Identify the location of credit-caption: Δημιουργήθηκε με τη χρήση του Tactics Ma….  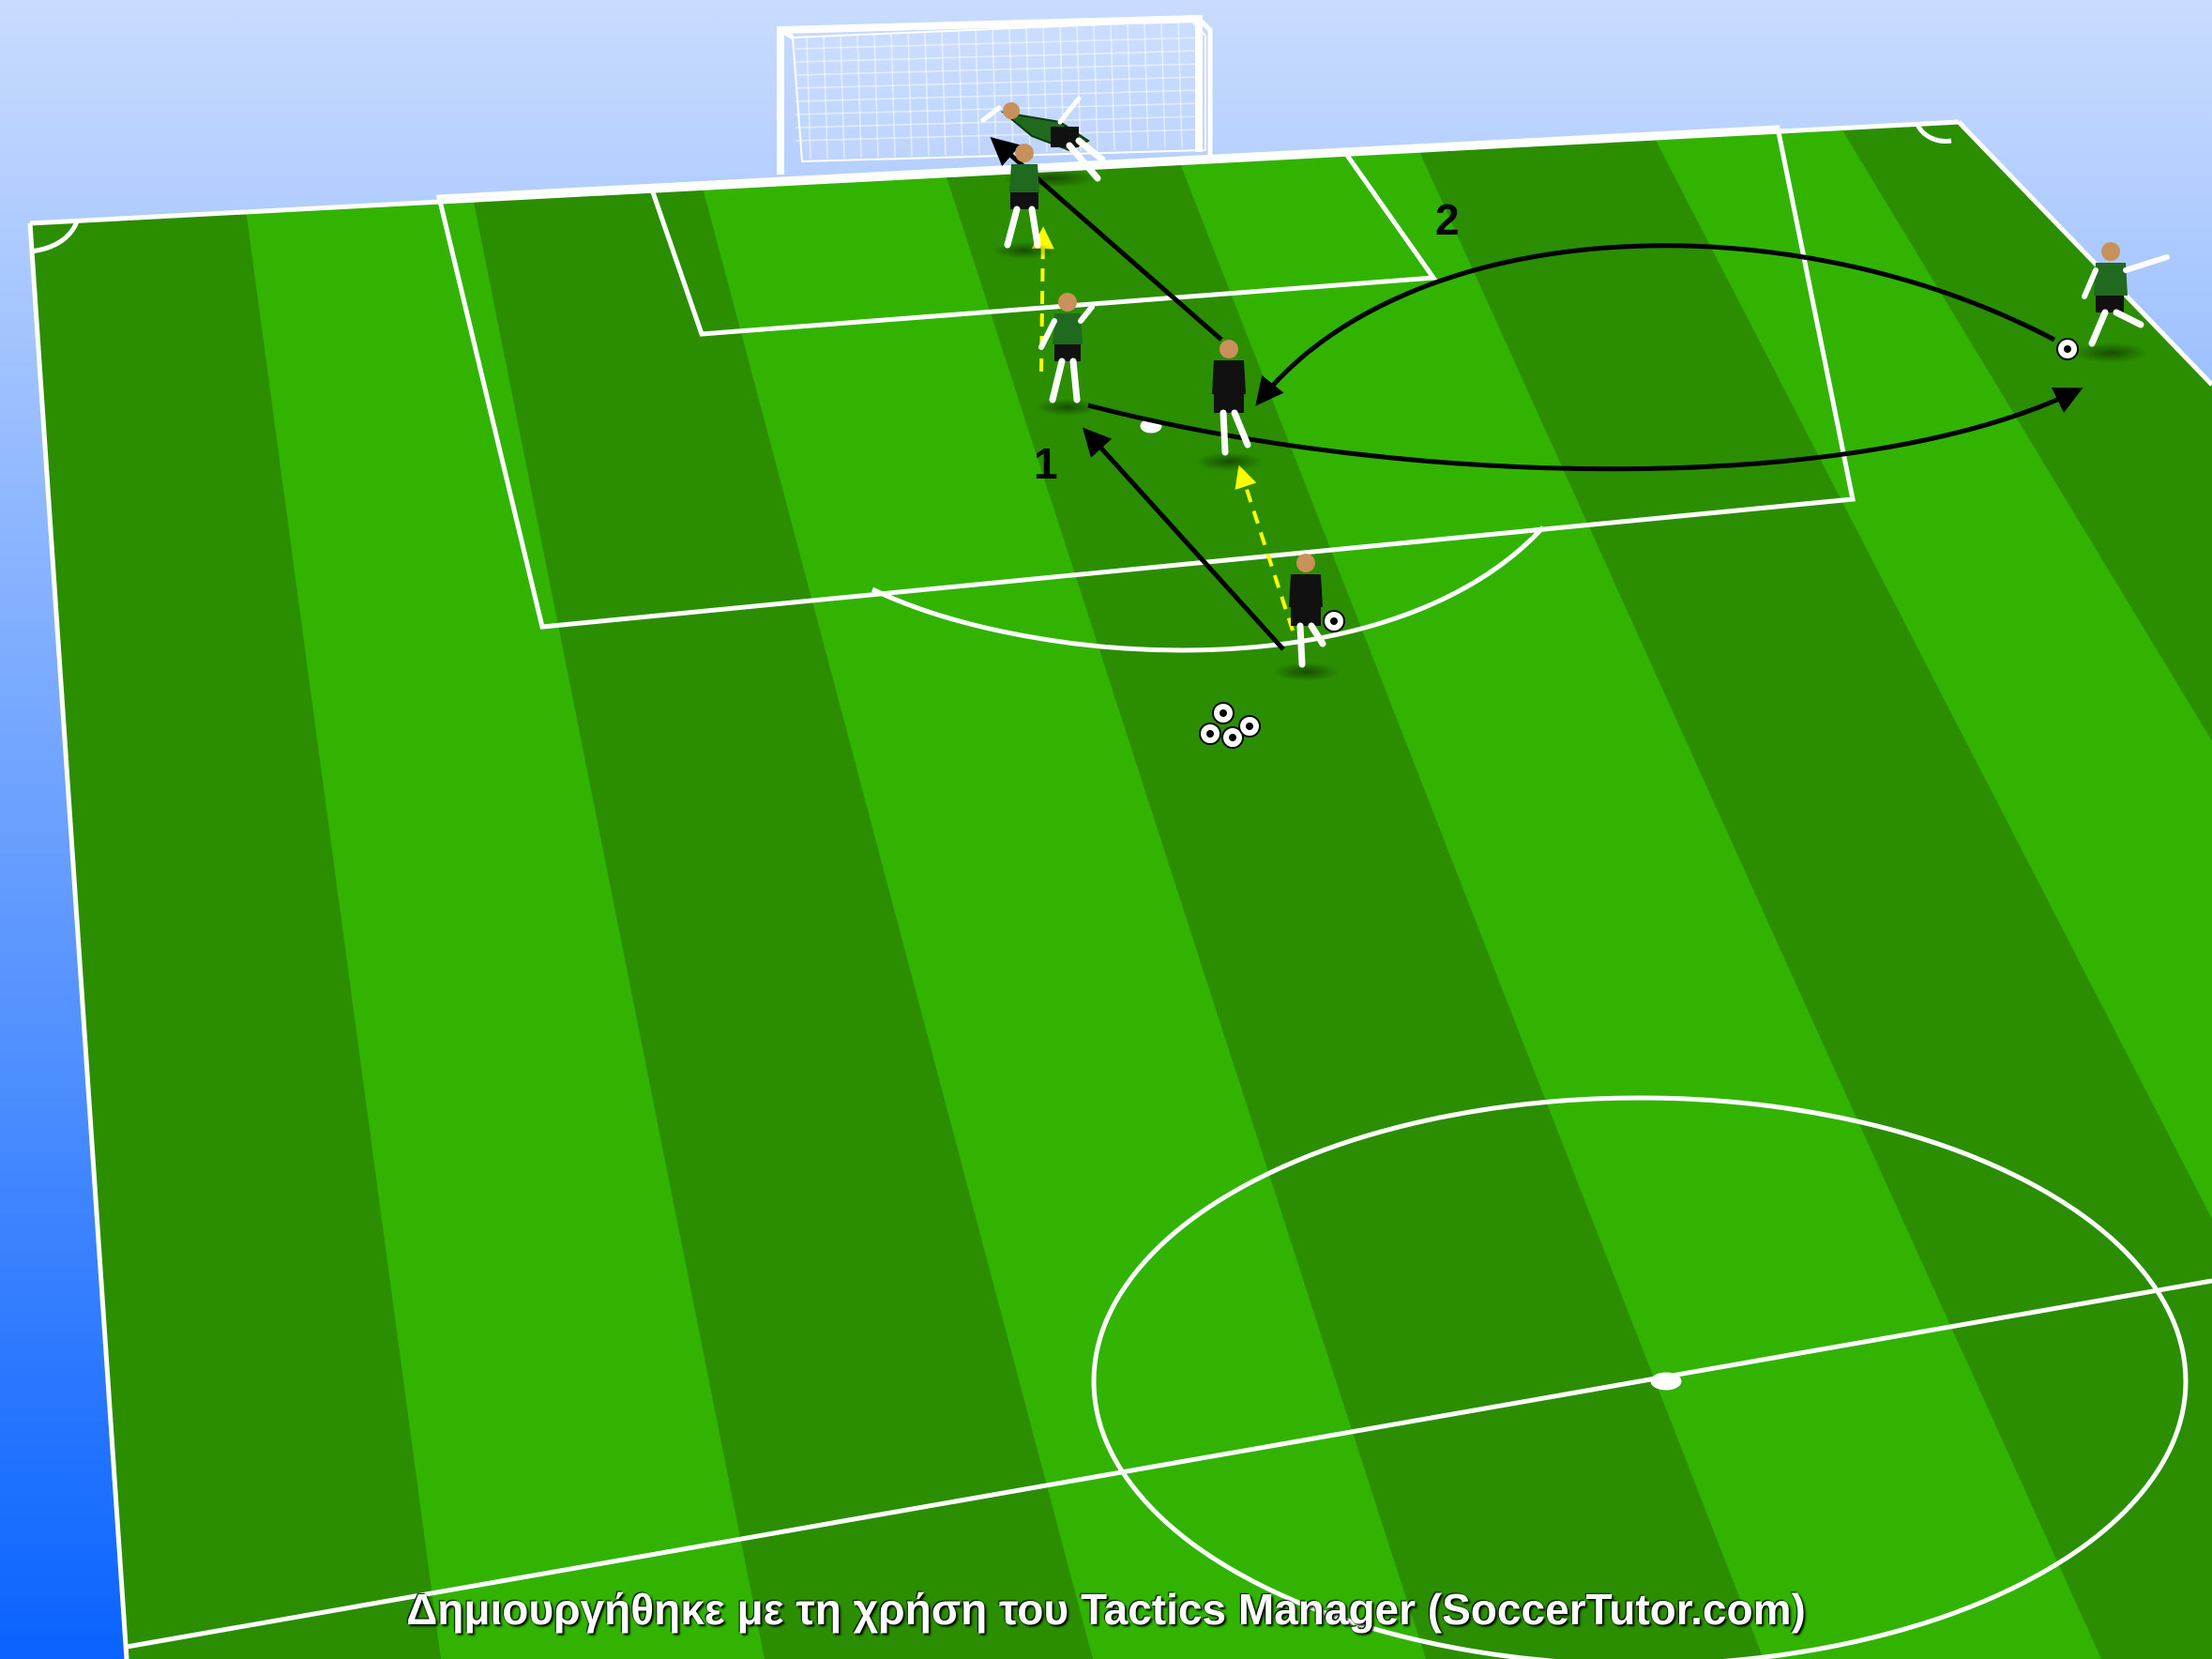
(1106, 1609).